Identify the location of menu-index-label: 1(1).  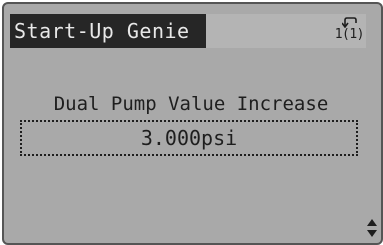
(349, 34).